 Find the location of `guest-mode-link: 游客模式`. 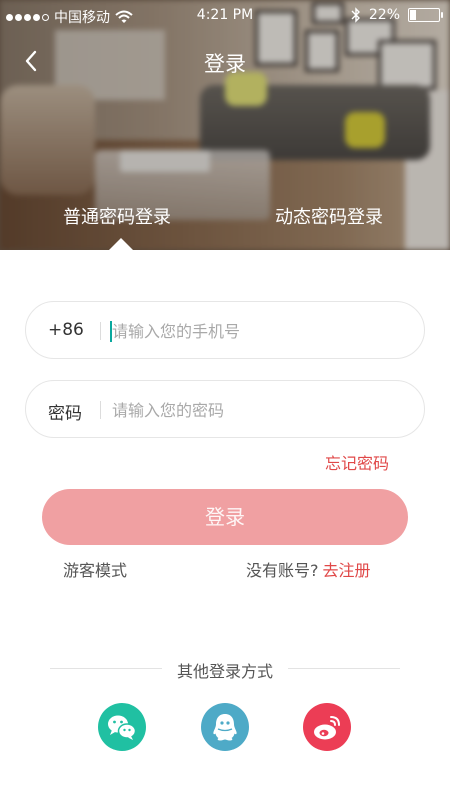

guest-mode-link: 游客模式 is located at coordinates (95, 569).